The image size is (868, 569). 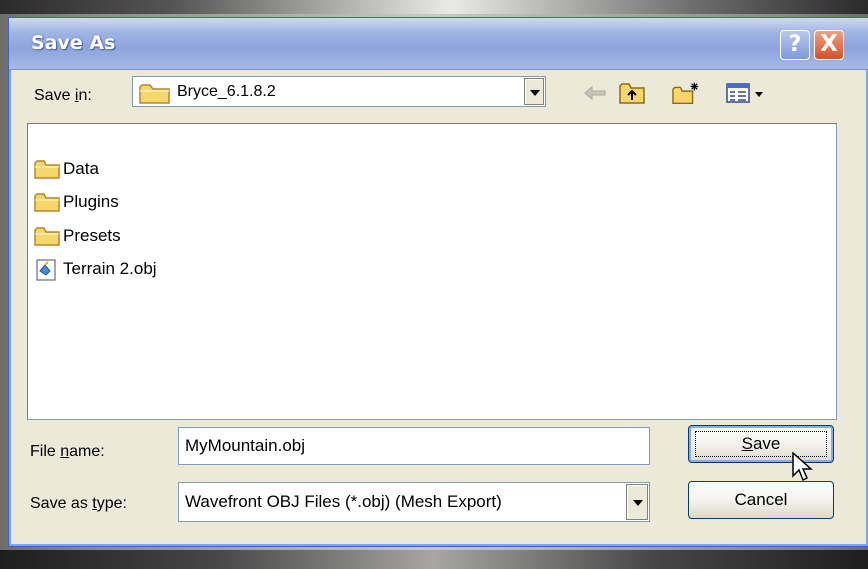 I want to click on list-item: Plugins, so click(x=76, y=202).